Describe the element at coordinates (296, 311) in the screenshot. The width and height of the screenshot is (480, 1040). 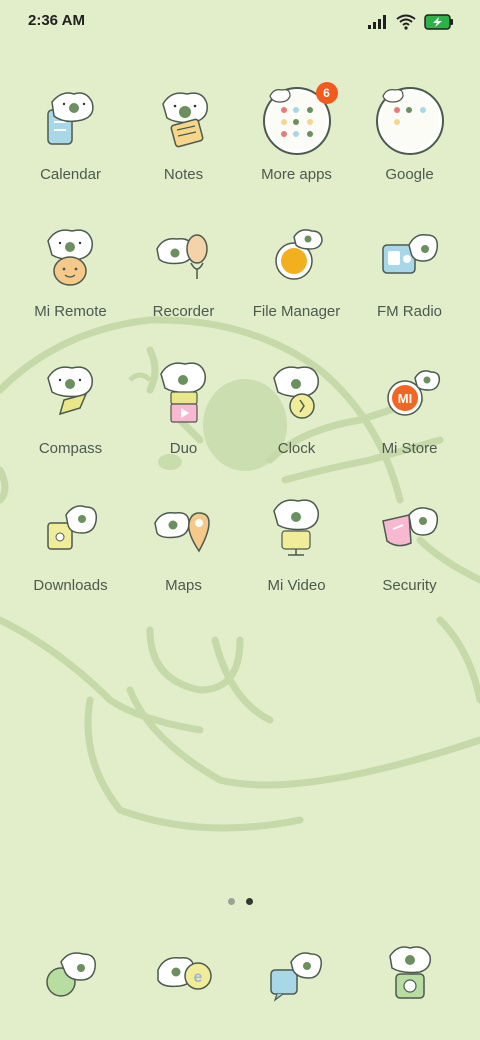
I see `app-label: File Manager` at that location.